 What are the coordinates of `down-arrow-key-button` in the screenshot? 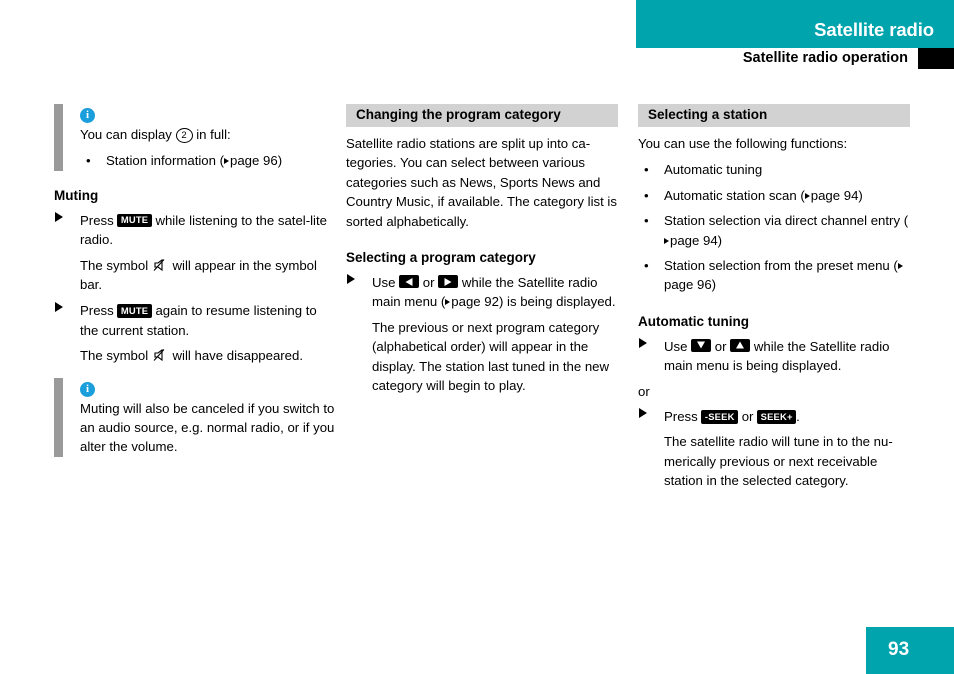 It's located at (701, 345).